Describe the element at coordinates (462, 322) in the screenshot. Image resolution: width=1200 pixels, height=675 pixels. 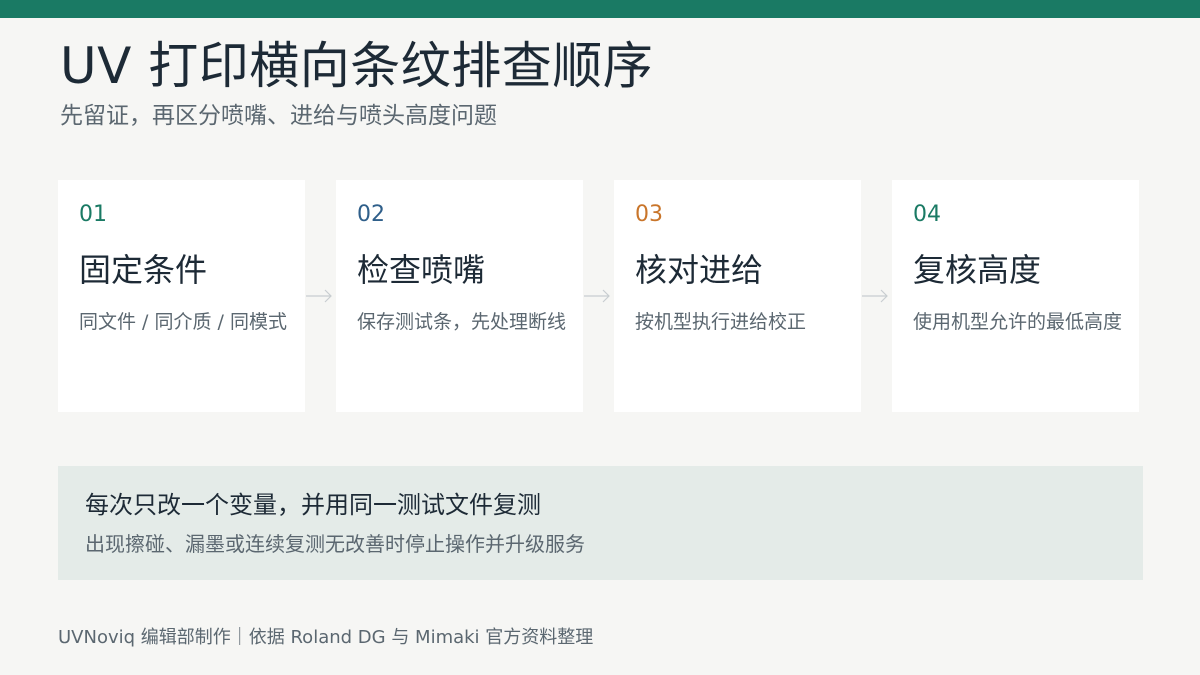
I see `step-description: 保存测试条，先处理断线` at that location.